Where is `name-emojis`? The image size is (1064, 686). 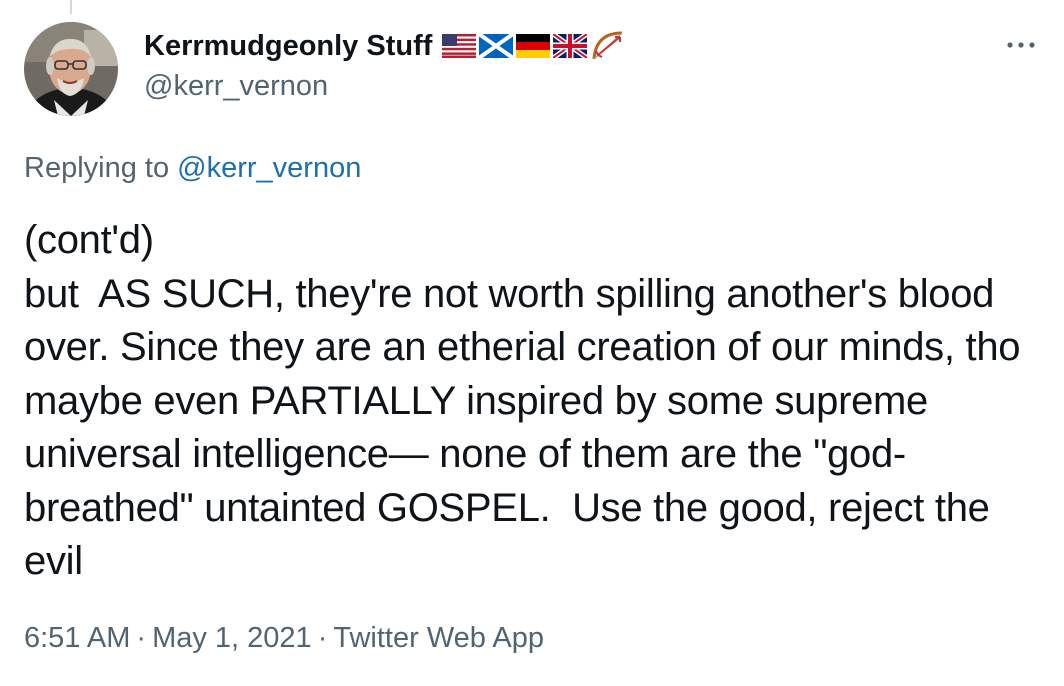
name-emojis is located at coordinates (534, 46).